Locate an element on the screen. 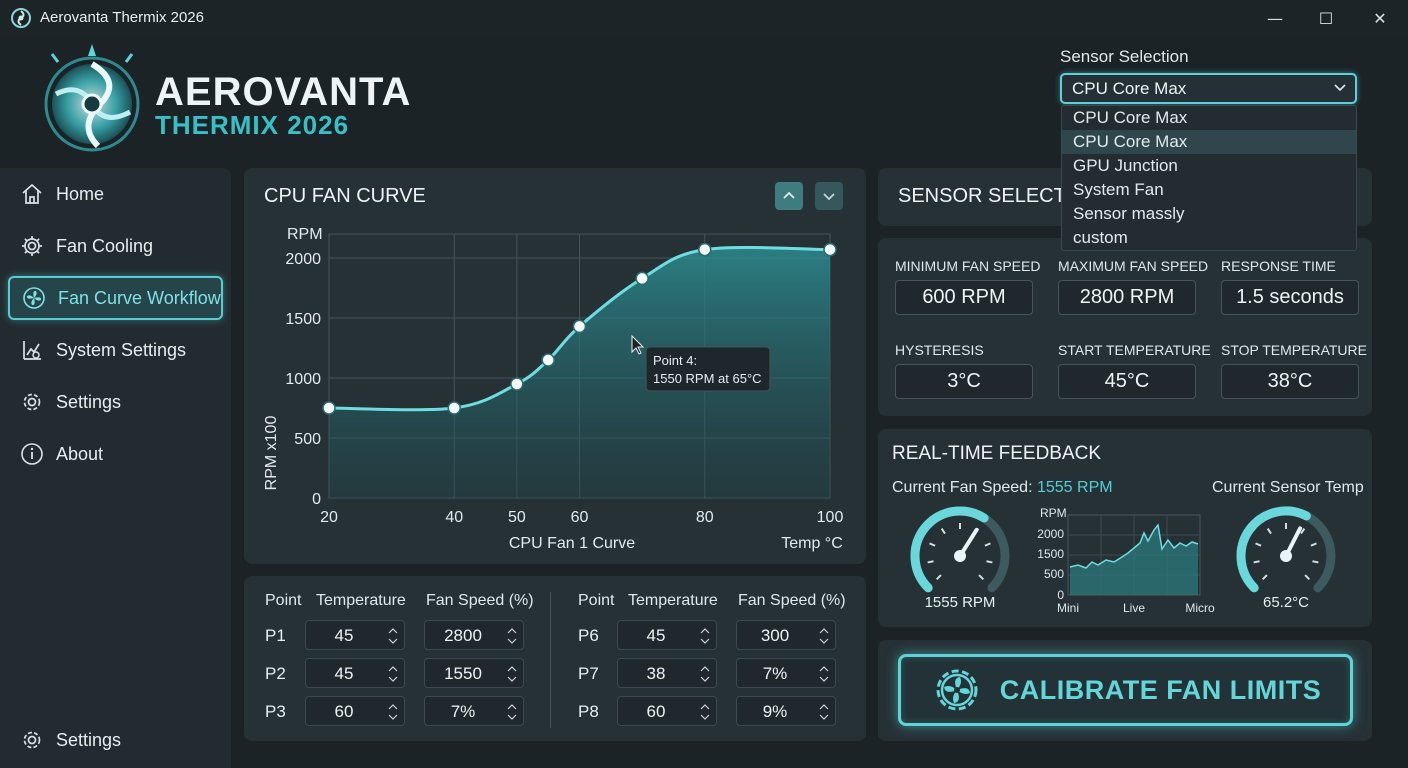 Image resolution: width=1408 pixels, height=768 pixels. stop-temperature-field: 38°C is located at coordinates (1290, 381).